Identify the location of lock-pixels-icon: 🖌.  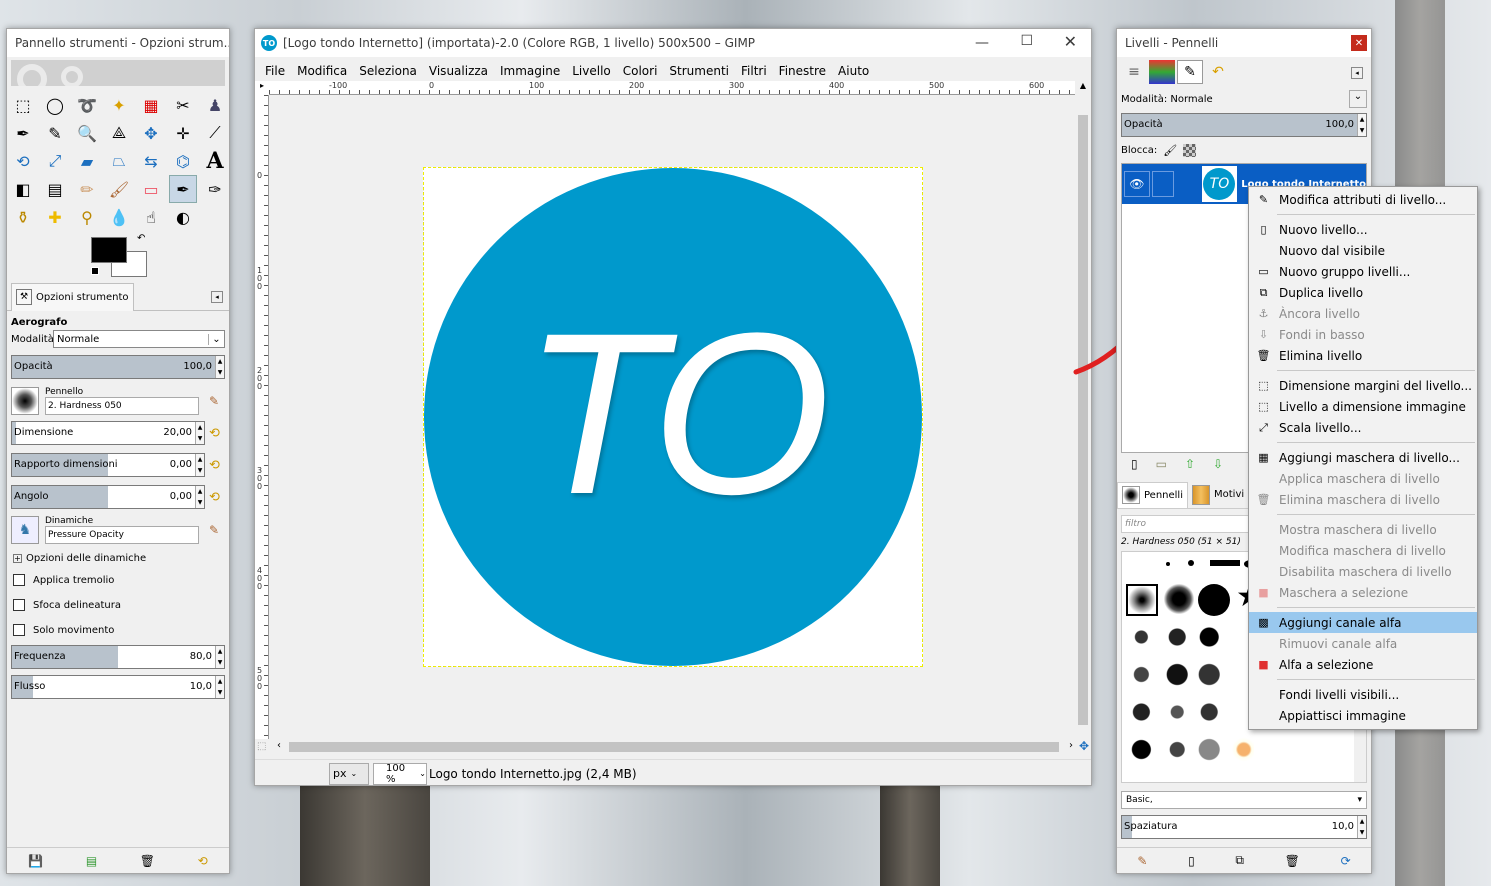
(1170, 150).